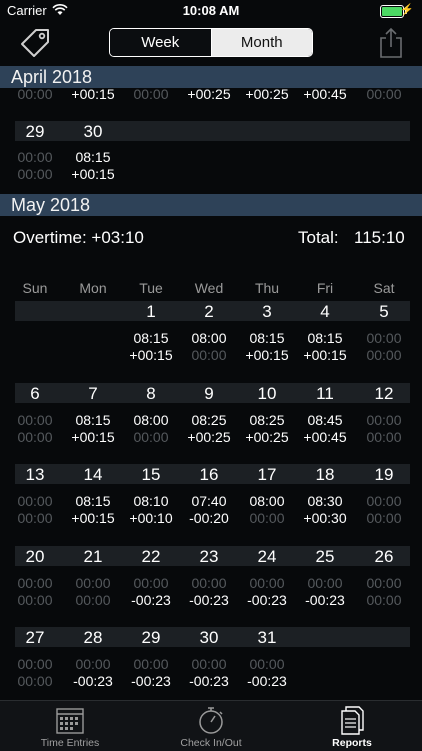 This screenshot has width=422, height=751. What do you see at coordinates (211, 726) in the screenshot?
I see `tab-check-in-out: Check In/Out` at bounding box center [211, 726].